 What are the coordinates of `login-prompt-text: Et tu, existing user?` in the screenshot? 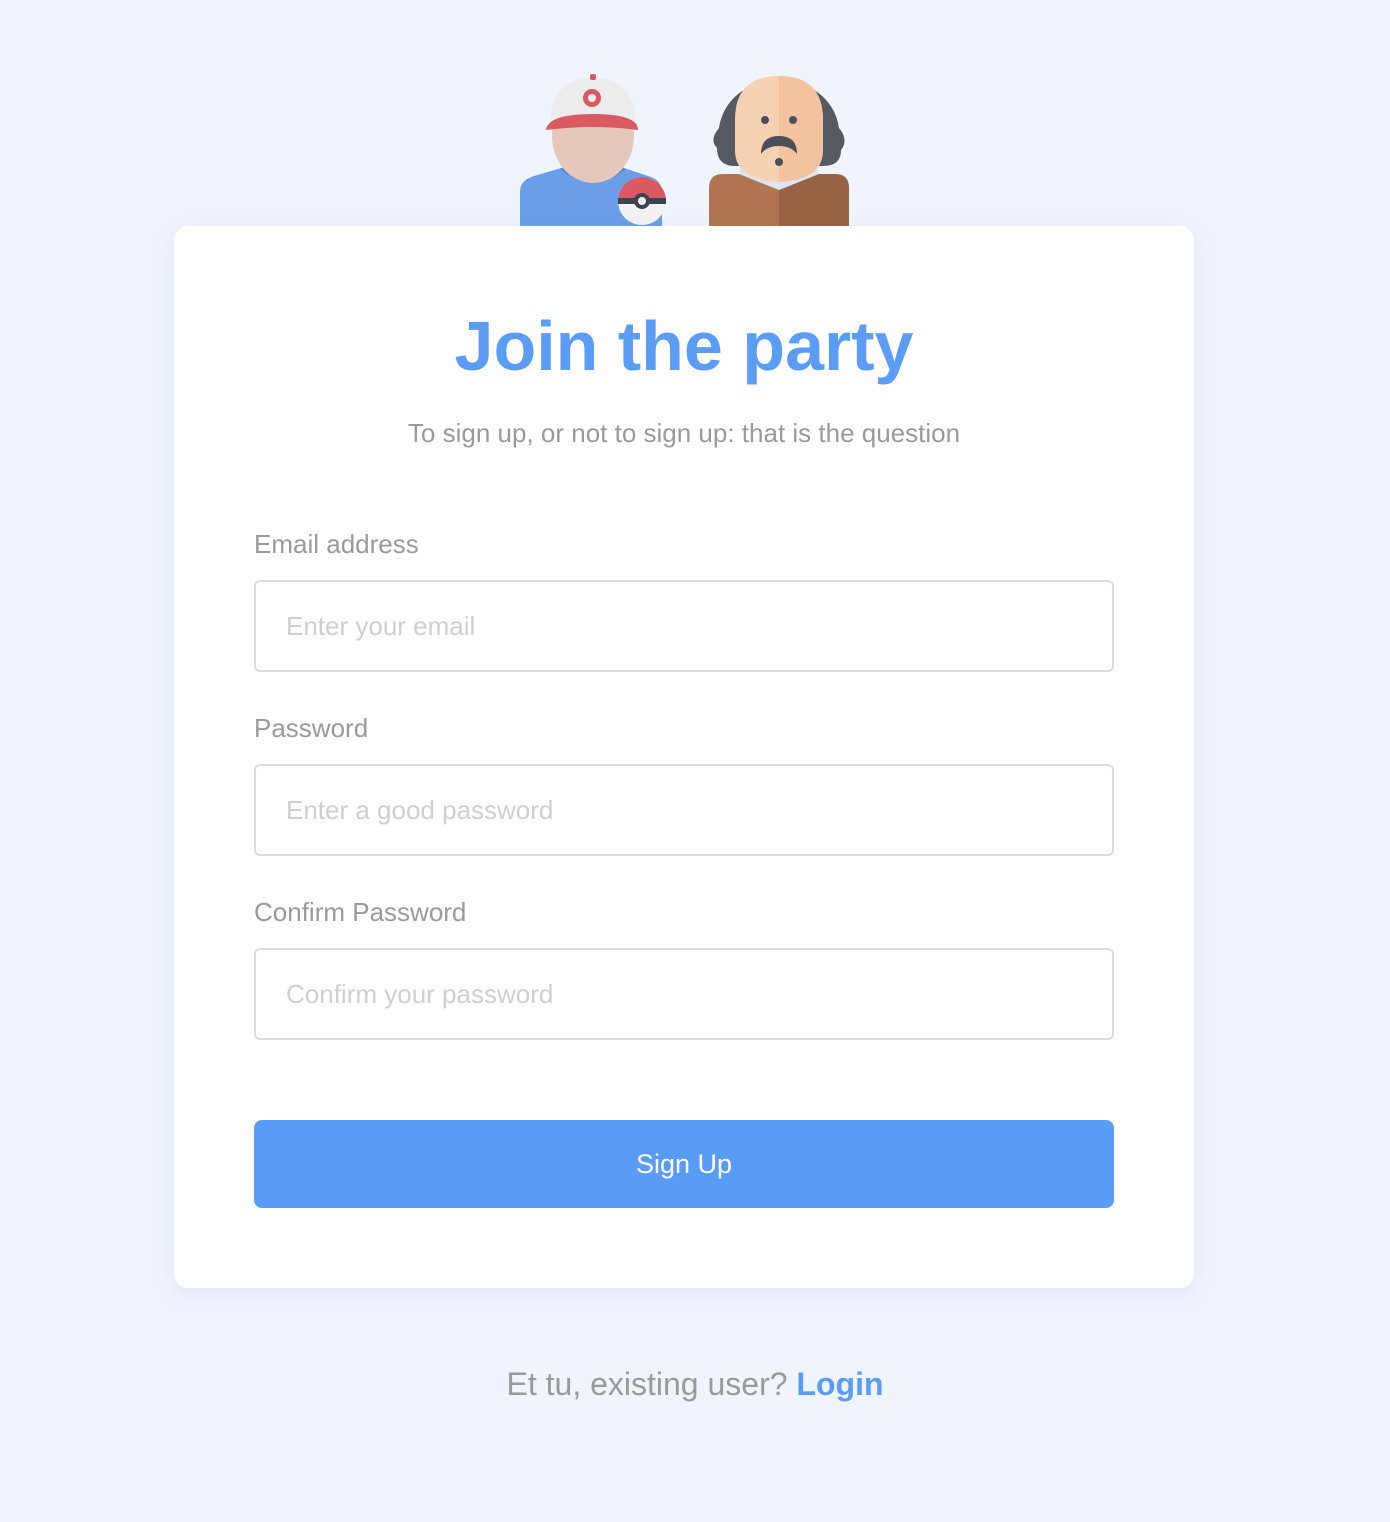 It's located at (651, 1384).